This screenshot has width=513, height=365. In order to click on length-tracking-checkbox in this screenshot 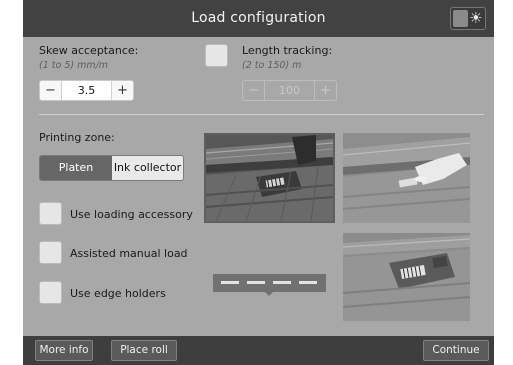, I will do `click(216, 55)`.